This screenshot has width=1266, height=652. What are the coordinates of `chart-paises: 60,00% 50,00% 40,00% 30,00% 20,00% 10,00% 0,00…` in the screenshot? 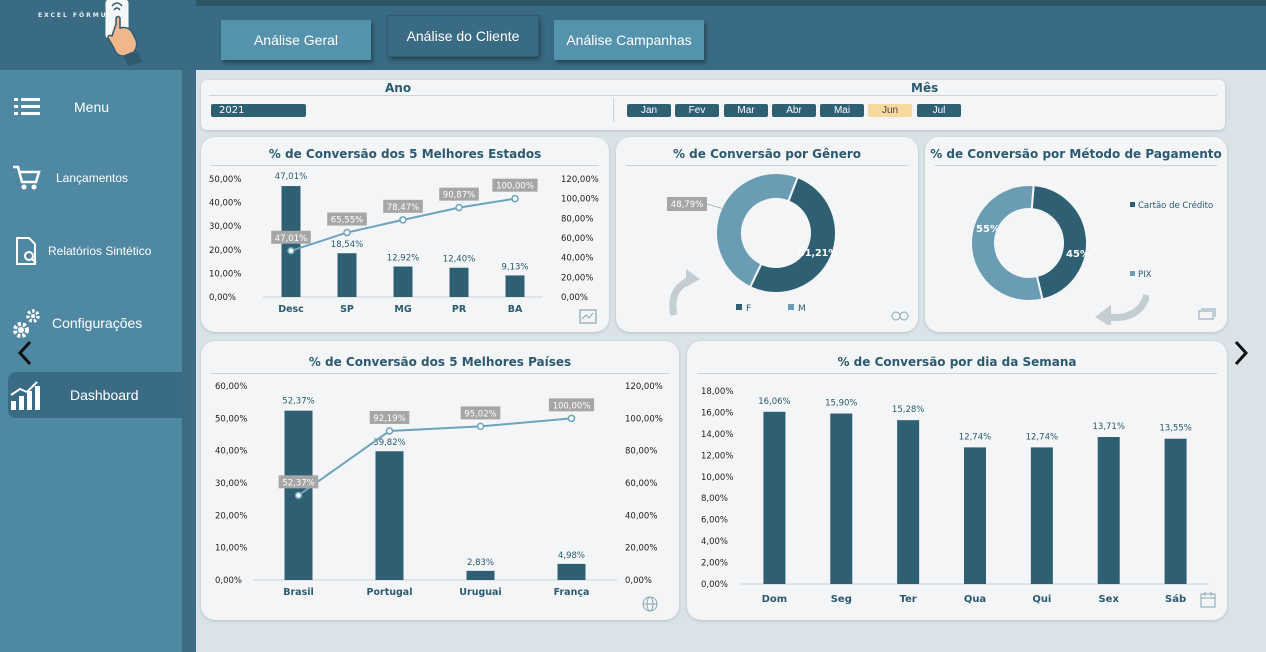 It's located at (439, 490).